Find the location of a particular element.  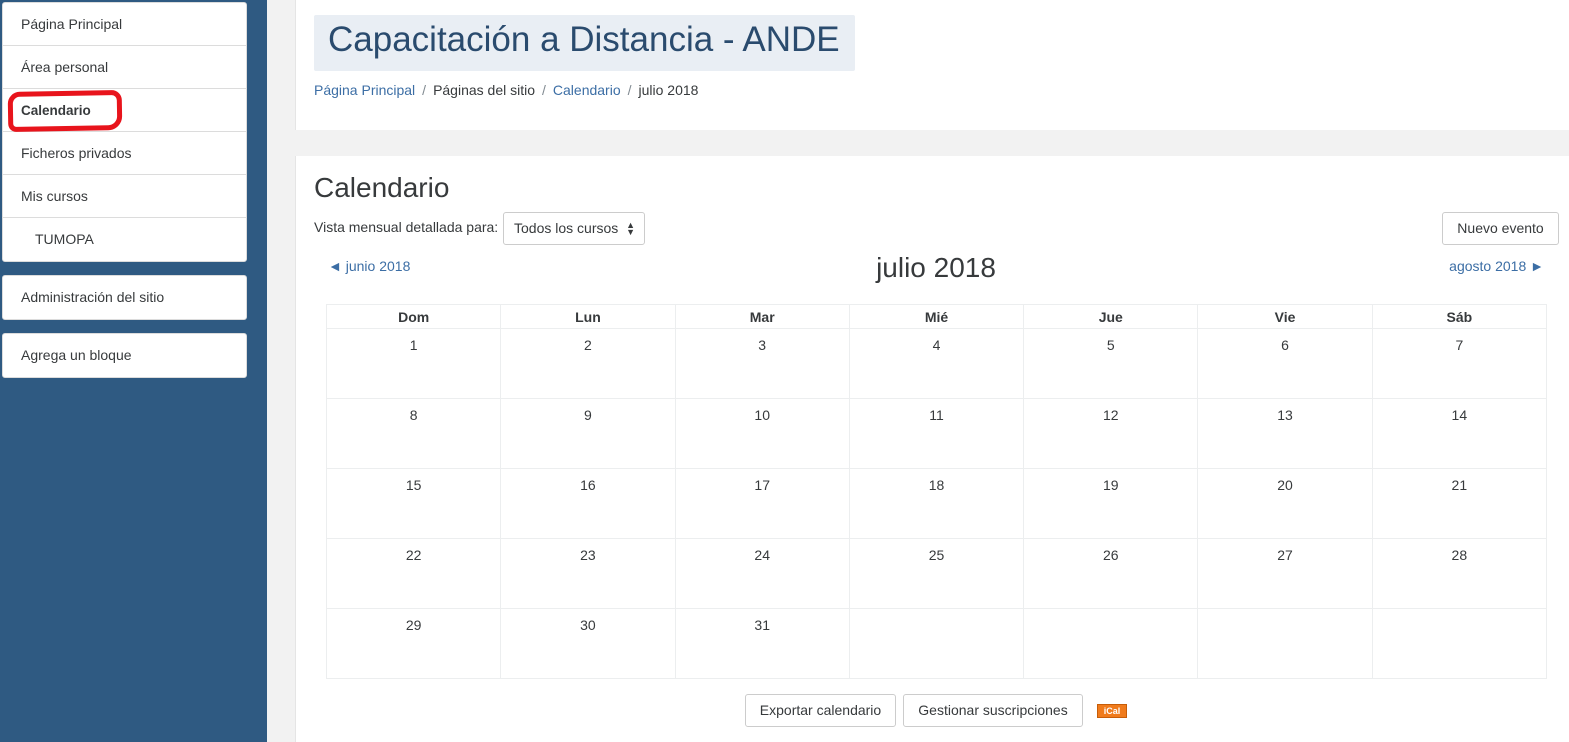

day-cell: 3 is located at coordinates (762, 363).